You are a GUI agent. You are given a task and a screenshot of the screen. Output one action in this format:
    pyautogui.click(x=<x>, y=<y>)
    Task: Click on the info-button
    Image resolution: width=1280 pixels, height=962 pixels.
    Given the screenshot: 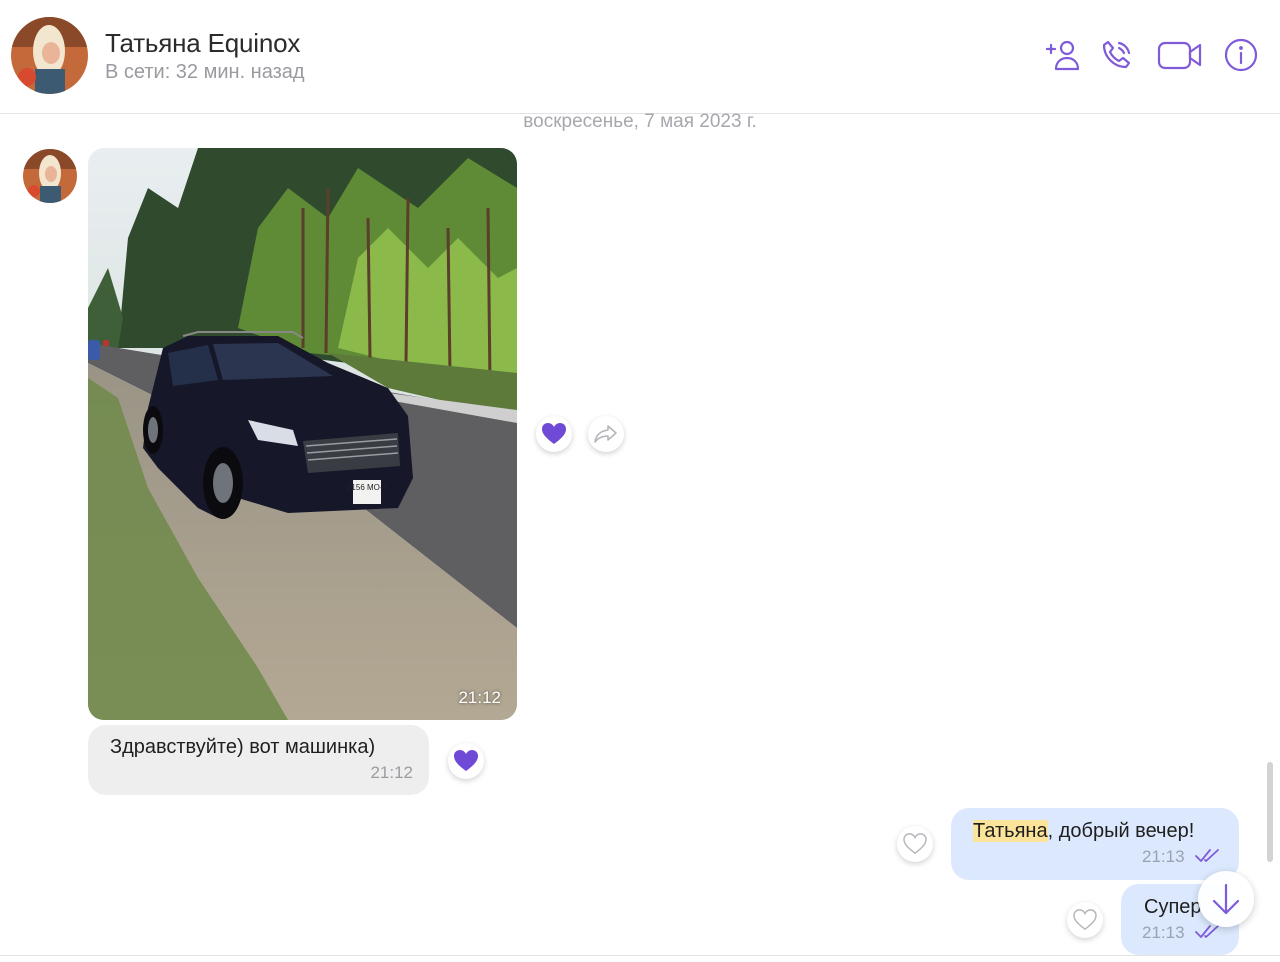 What is the action you would take?
    pyautogui.click(x=1241, y=55)
    